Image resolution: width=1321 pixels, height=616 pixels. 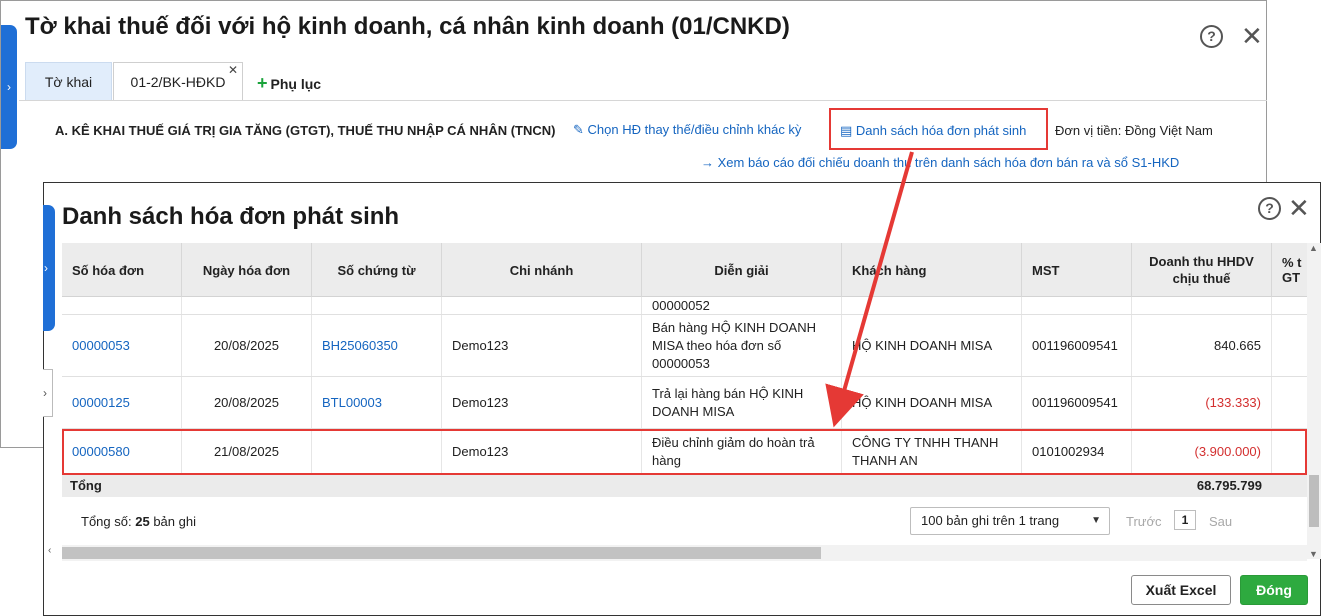 I want to click on cell-invoice-date: 20/08/2025, so click(x=247, y=402).